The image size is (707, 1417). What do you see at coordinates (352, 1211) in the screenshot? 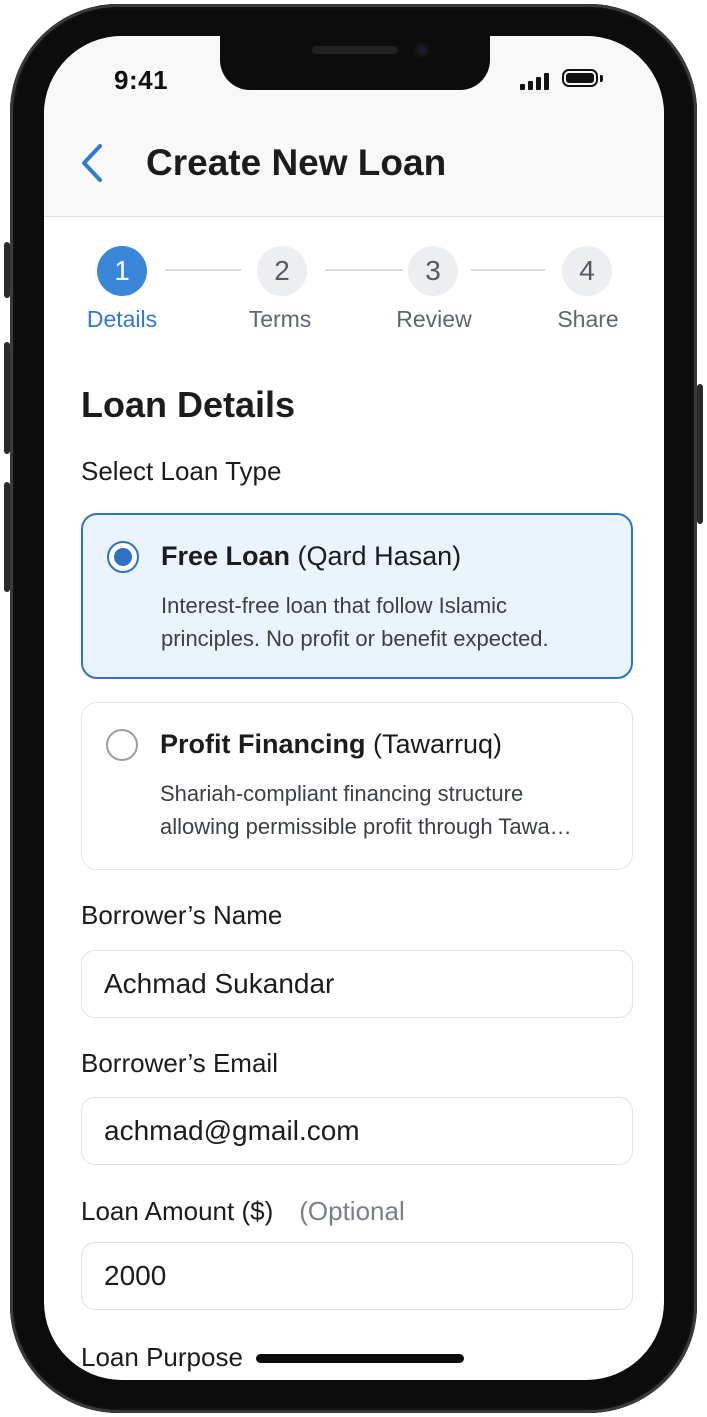
I see `optional-label: (Optional` at bounding box center [352, 1211].